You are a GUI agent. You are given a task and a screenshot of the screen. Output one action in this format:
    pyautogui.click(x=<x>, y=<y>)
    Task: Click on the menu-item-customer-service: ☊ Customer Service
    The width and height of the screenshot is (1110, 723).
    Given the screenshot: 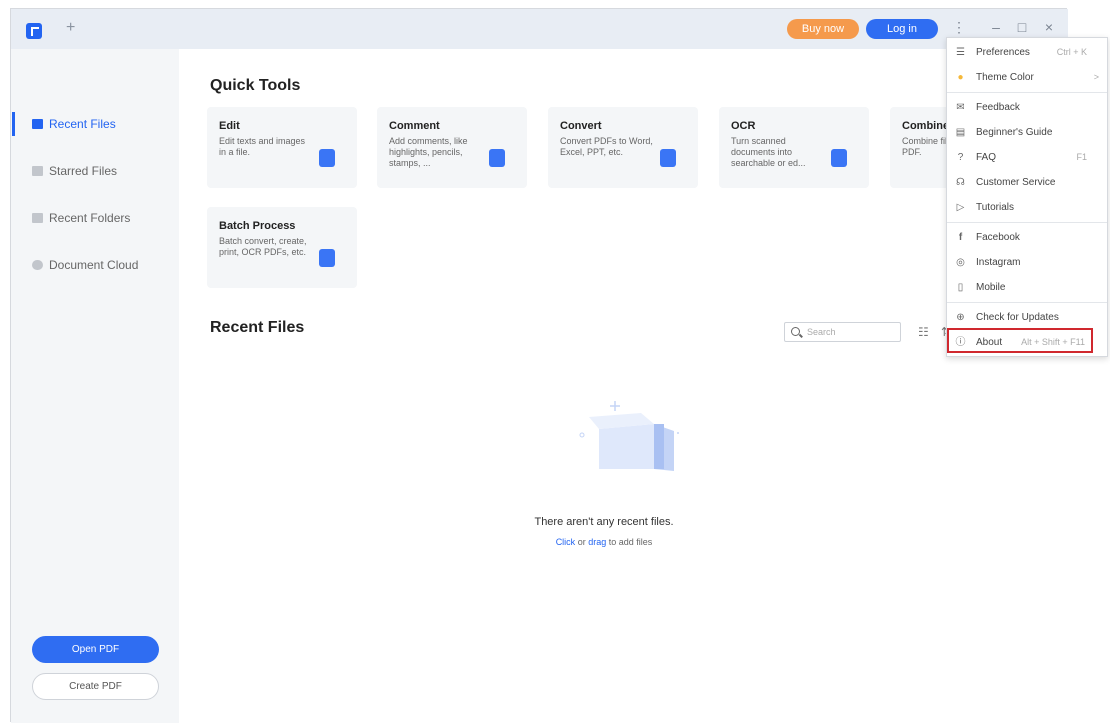 What is the action you would take?
    pyautogui.click(x=1027, y=182)
    